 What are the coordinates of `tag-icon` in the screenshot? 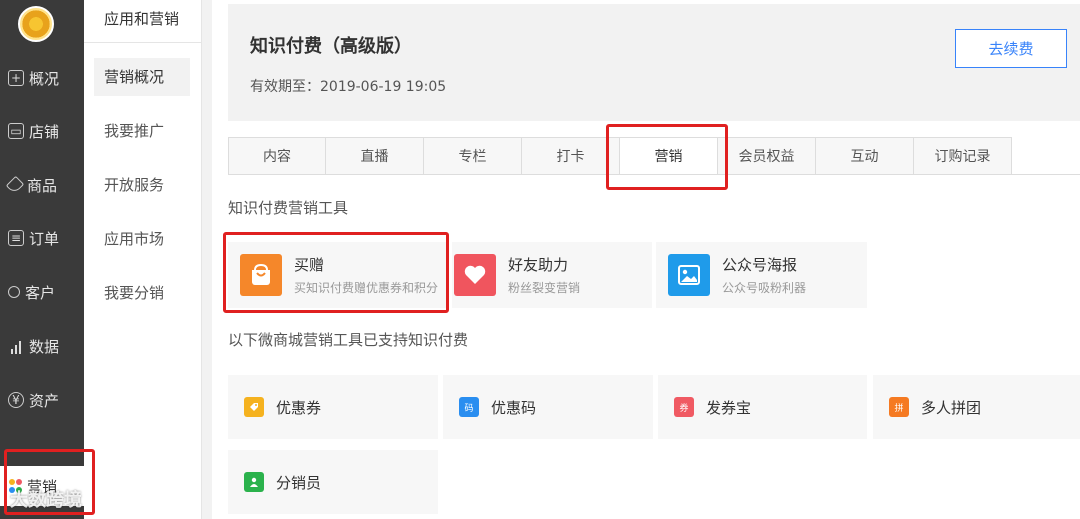 It's located at (15, 185).